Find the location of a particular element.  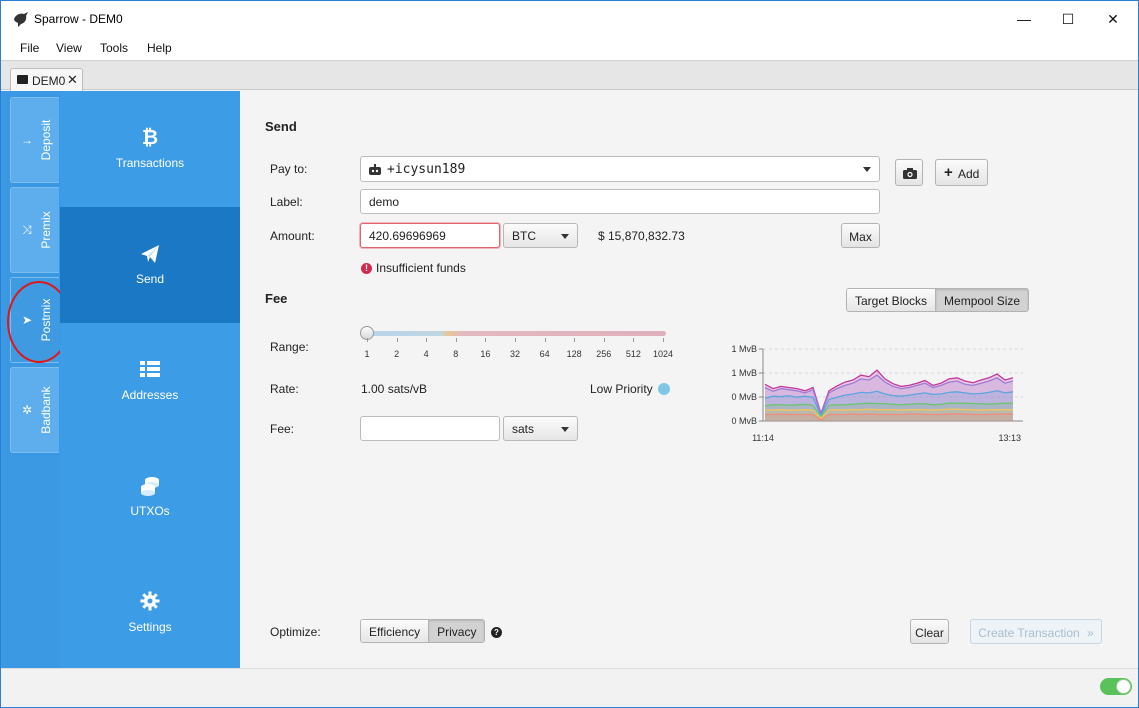

range-label: Range: is located at coordinates (289, 347).